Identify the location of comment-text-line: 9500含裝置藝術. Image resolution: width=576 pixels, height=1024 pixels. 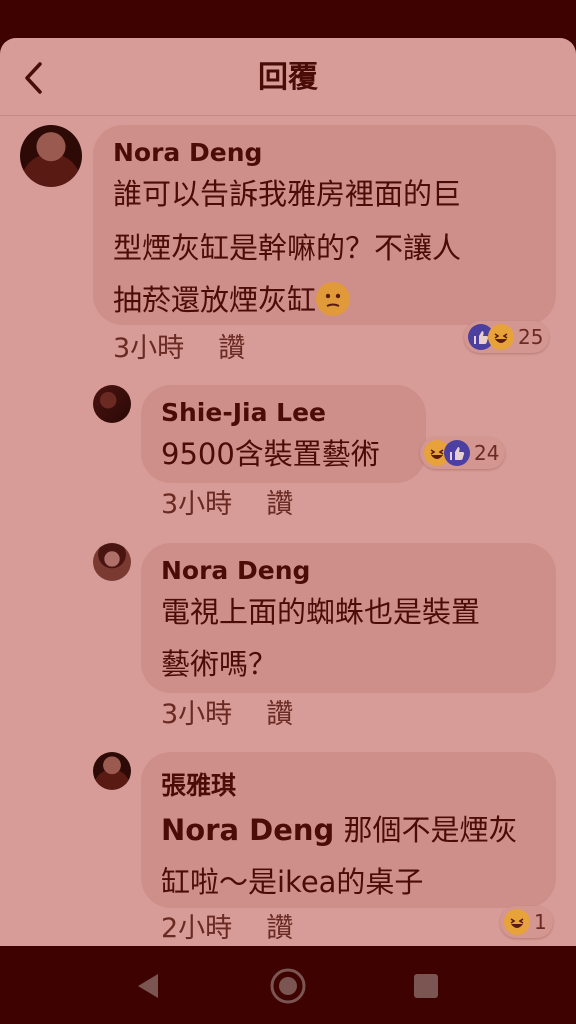
(270, 454).